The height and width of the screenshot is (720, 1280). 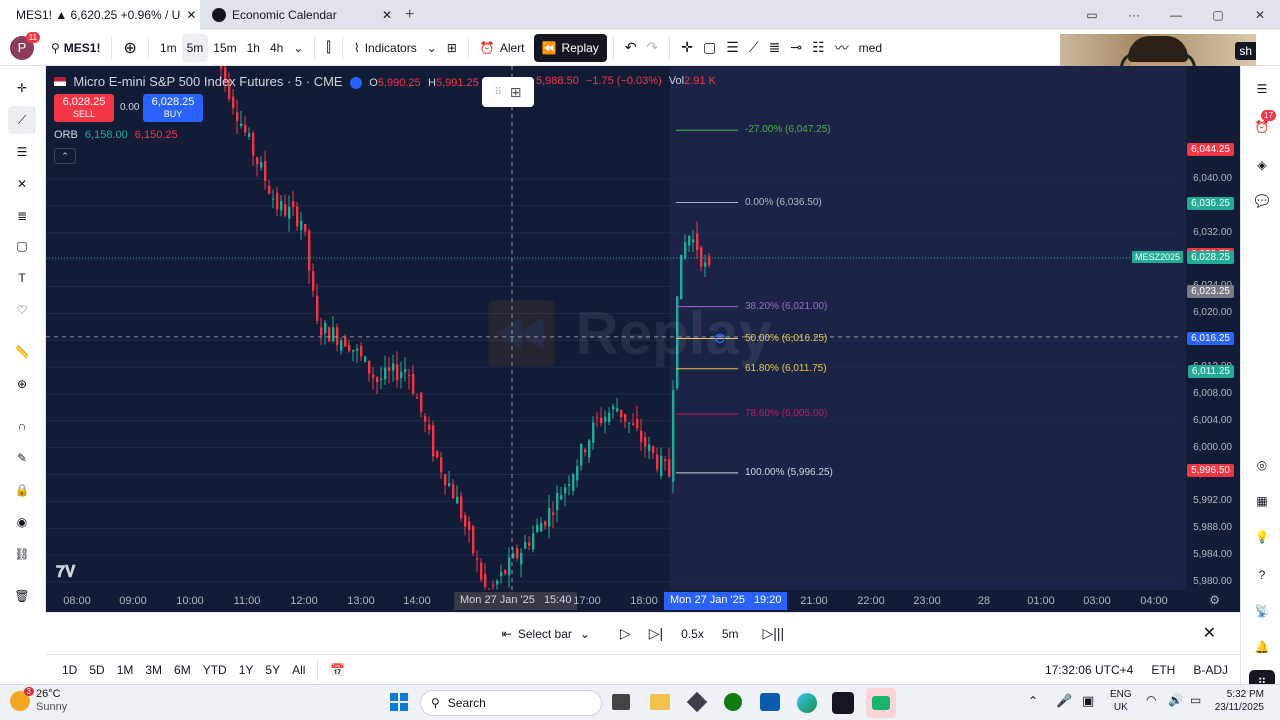 What do you see at coordinates (842, 48) in the screenshot?
I see `path-icon: 〰` at bounding box center [842, 48].